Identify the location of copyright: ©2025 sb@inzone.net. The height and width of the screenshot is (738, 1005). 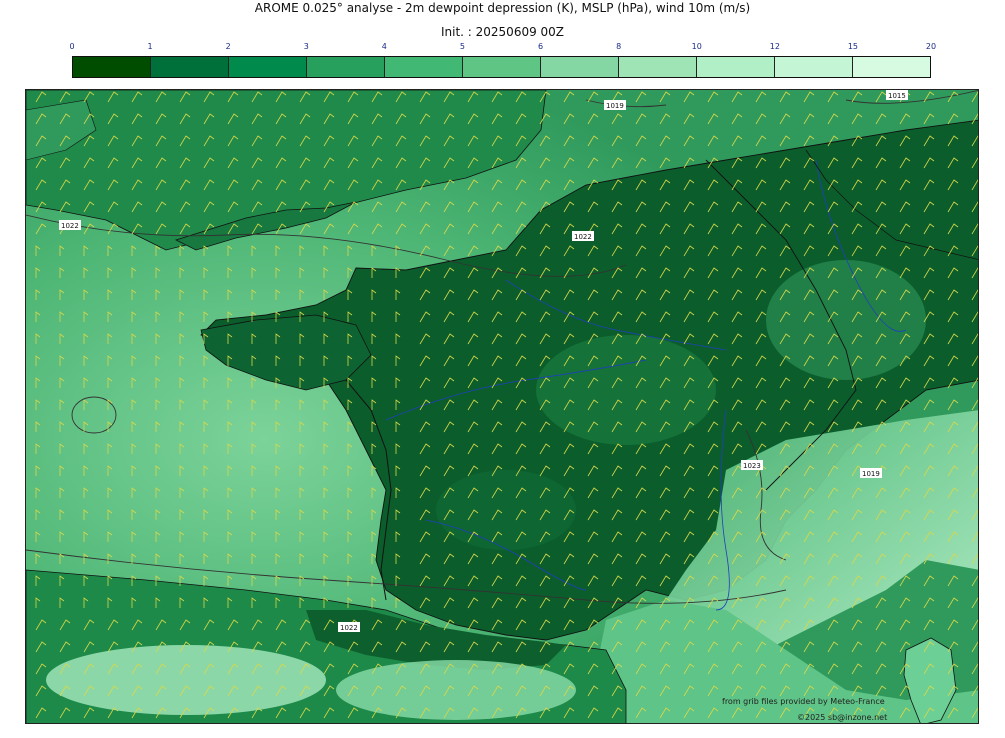
(842, 717).